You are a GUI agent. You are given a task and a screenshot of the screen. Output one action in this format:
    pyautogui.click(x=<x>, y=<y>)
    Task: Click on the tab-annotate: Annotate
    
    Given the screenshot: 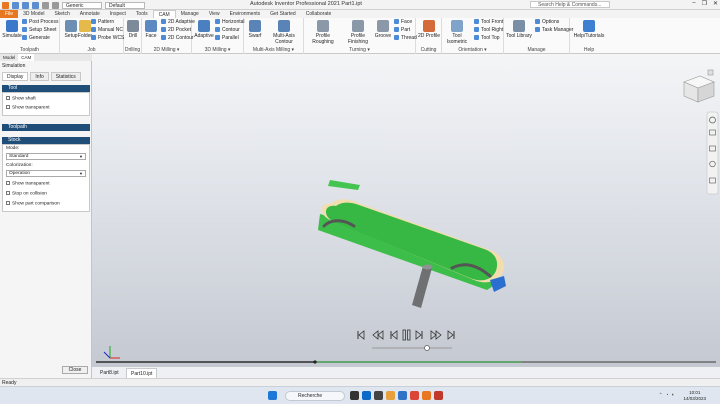 What is the action you would take?
    pyautogui.click(x=90, y=14)
    